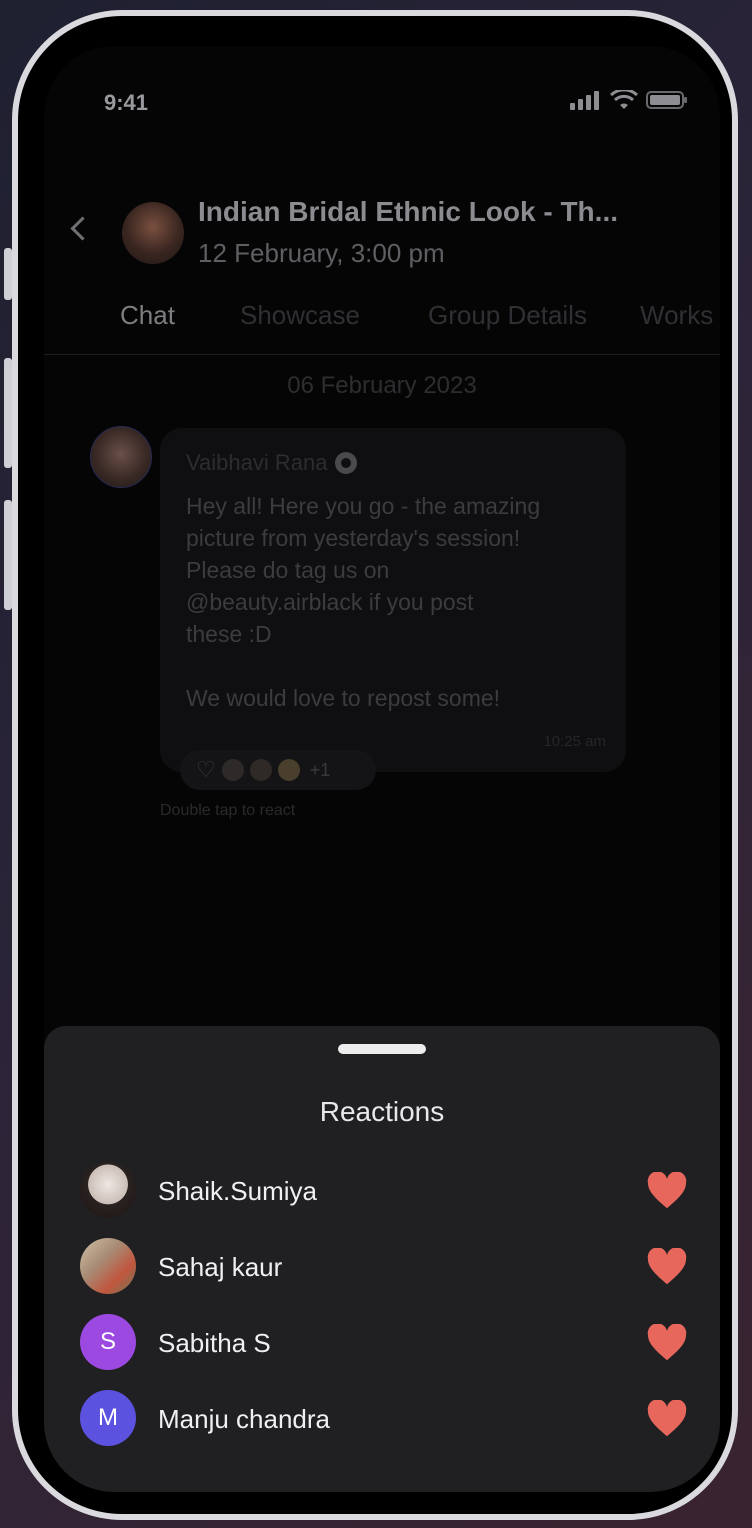  What do you see at coordinates (257, 462) in the screenshot?
I see `sender-name: Vaibhavi Rana` at bounding box center [257, 462].